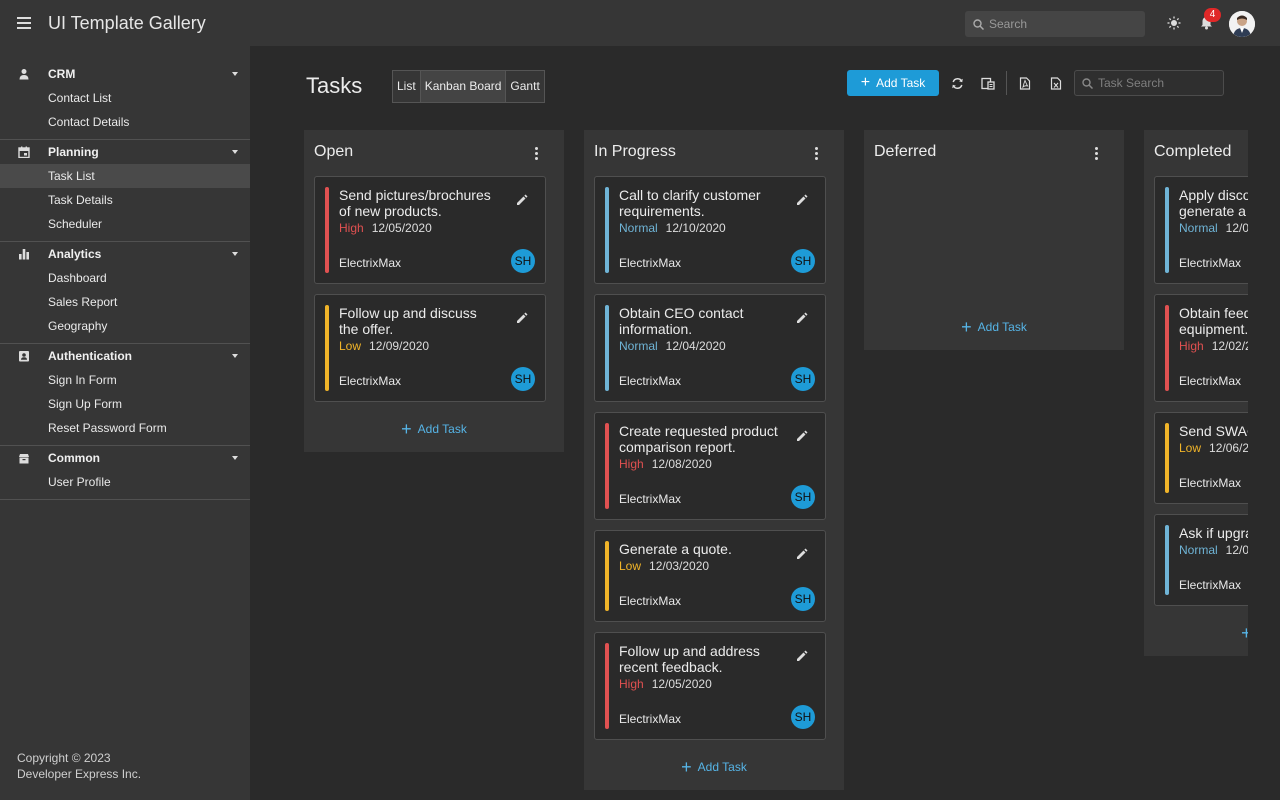 The image size is (1280, 800). What do you see at coordinates (1242, 24) in the screenshot?
I see `user-avatar` at bounding box center [1242, 24].